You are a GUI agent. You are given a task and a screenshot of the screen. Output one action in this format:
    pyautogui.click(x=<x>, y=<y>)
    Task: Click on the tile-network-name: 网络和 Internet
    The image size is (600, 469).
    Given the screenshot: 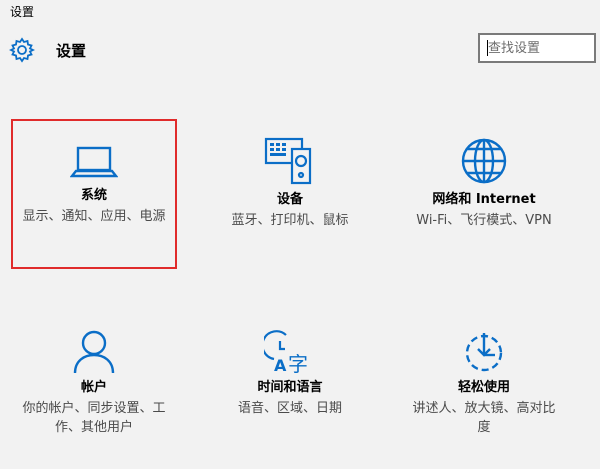 What is the action you would take?
    pyautogui.click(x=484, y=199)
    